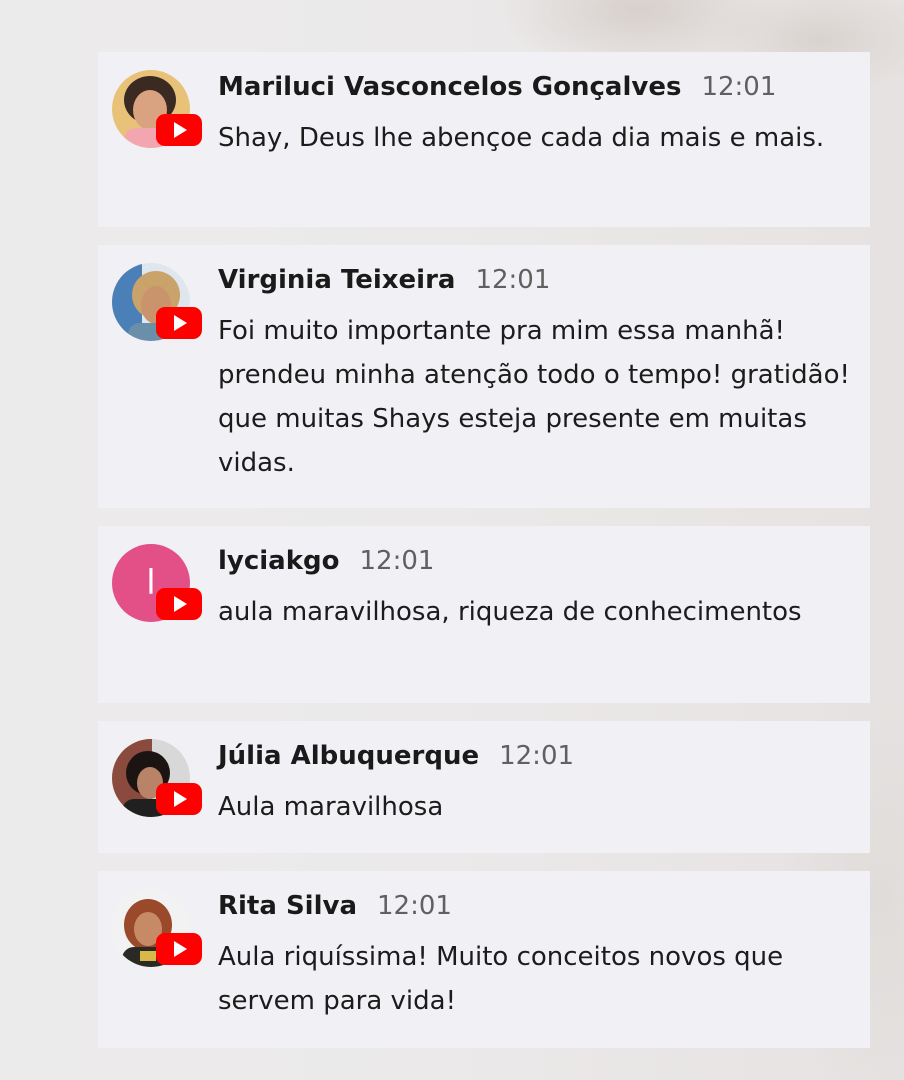  I want to click on chat-message: Júlia Albuquerque 12:01 Aula maravilhosa, so click(484, 787).